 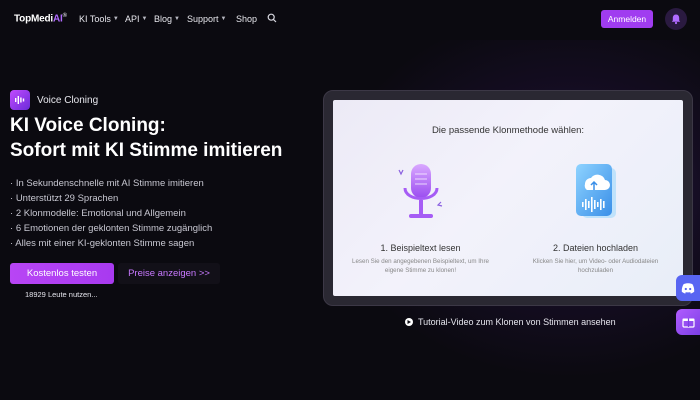 I want to click on brand-logo: TopMediAI®, so click(x=40, y=18).